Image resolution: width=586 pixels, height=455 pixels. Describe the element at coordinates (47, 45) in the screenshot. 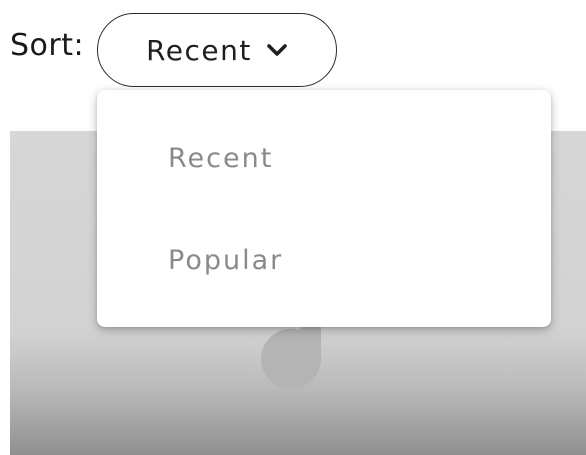

I see `sort-label: Sort:` at that location.